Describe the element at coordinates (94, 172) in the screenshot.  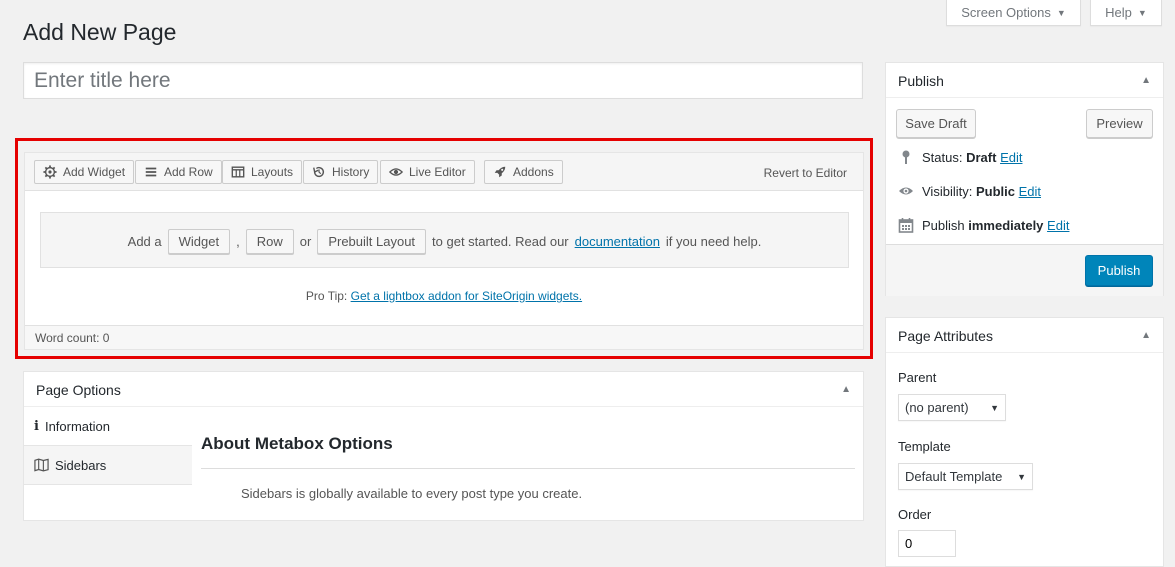
I see `add-widget-label: Add Widget` at that location.